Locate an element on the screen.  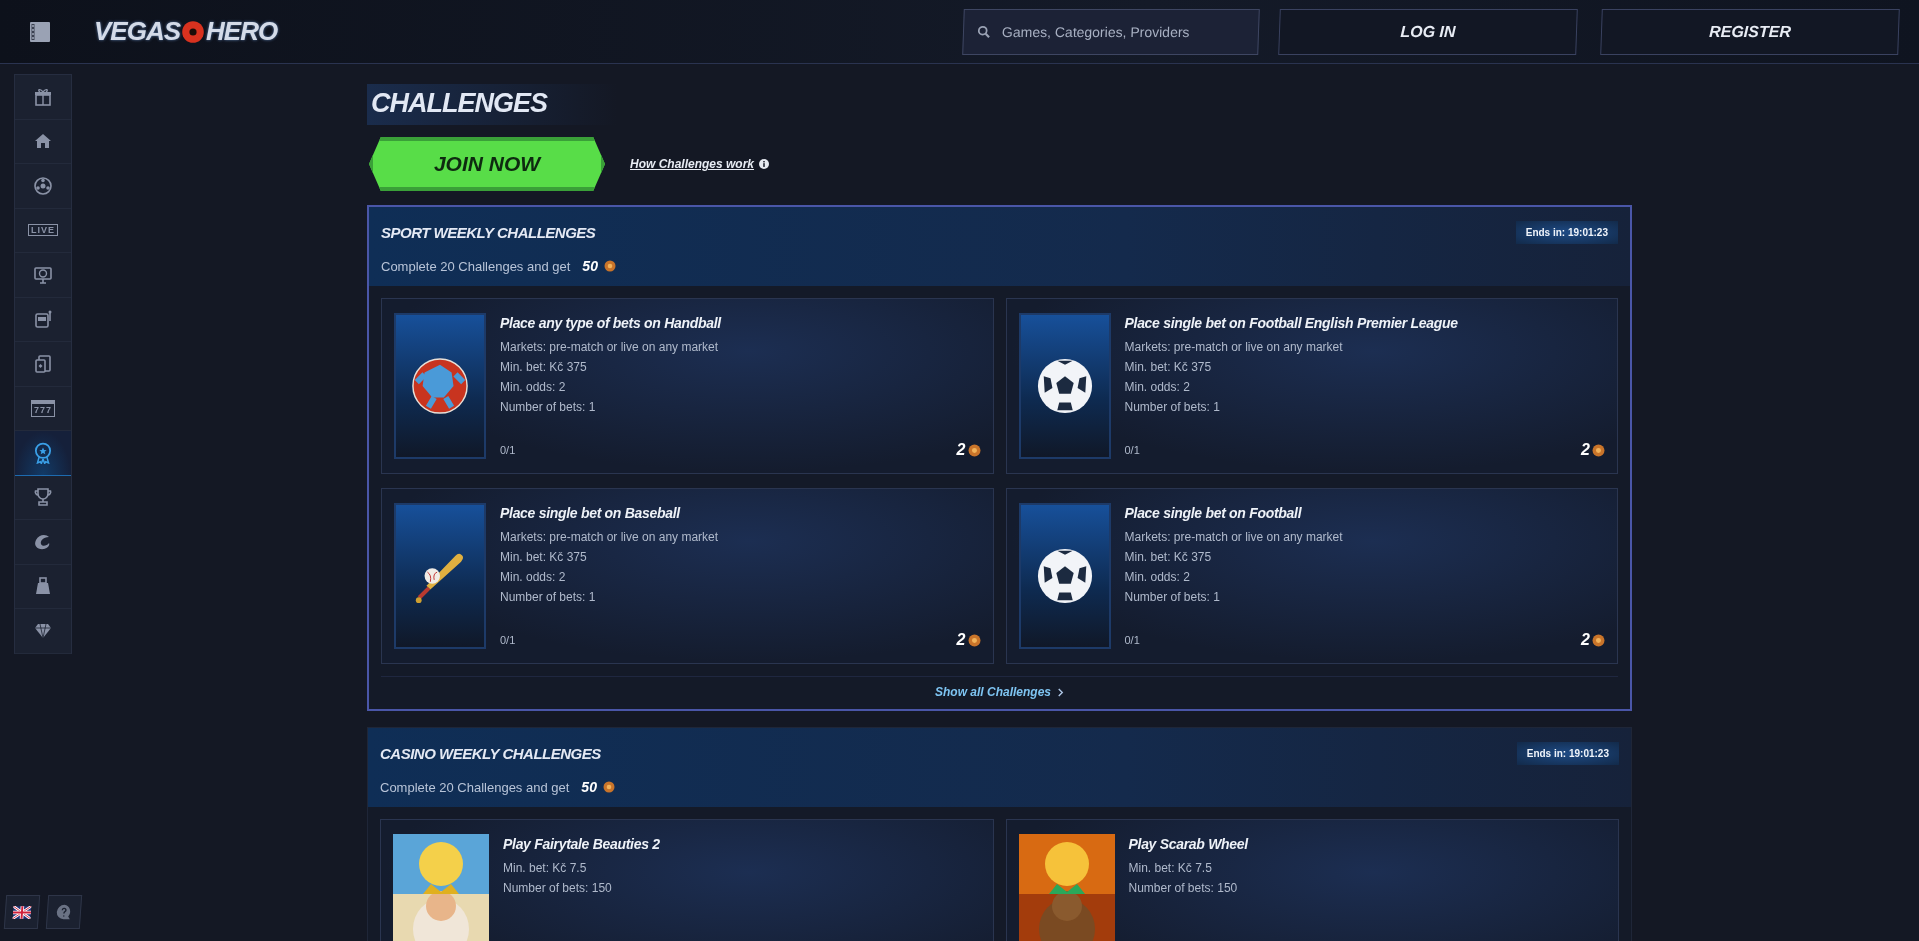
logo-text: VEGAS is located at coordinates (137, 31).